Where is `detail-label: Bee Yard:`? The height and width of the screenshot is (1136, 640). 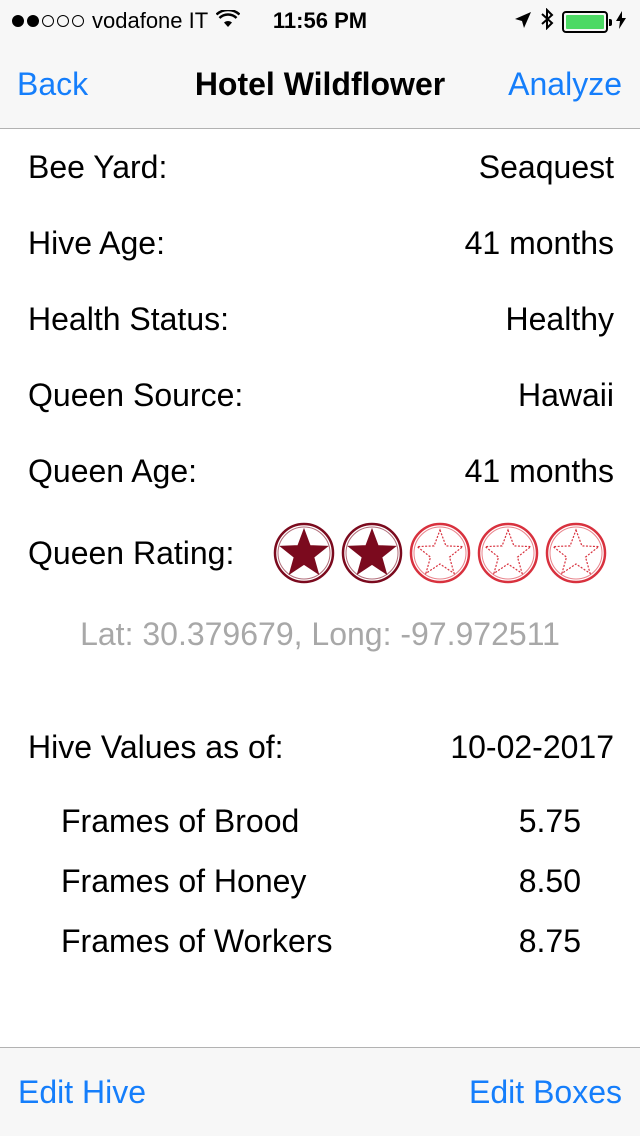 detail-label: Bee Yard: is located at coordinates (98, 166).